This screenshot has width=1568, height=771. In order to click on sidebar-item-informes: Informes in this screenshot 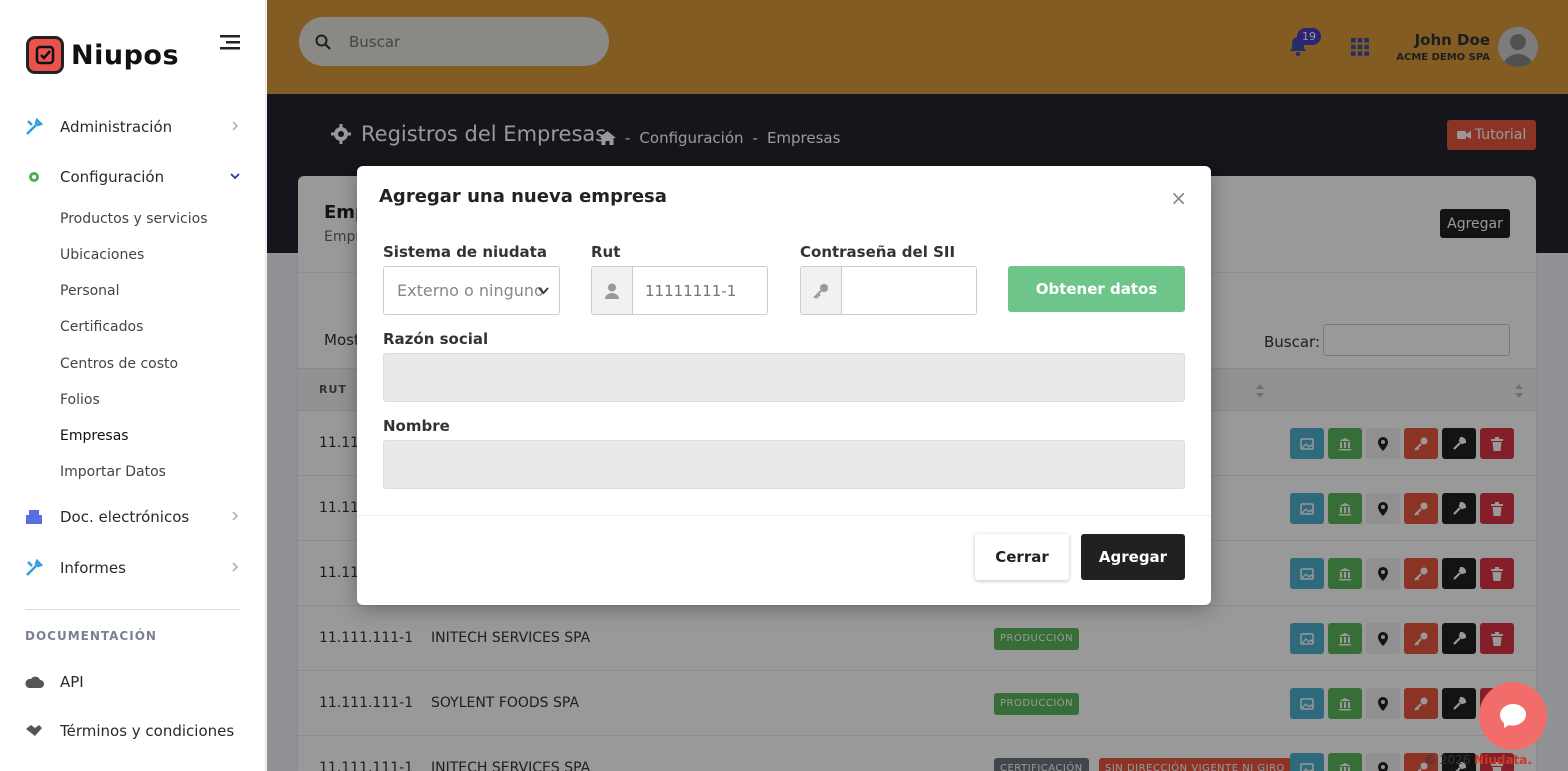, I will do `click(134, 568)`.